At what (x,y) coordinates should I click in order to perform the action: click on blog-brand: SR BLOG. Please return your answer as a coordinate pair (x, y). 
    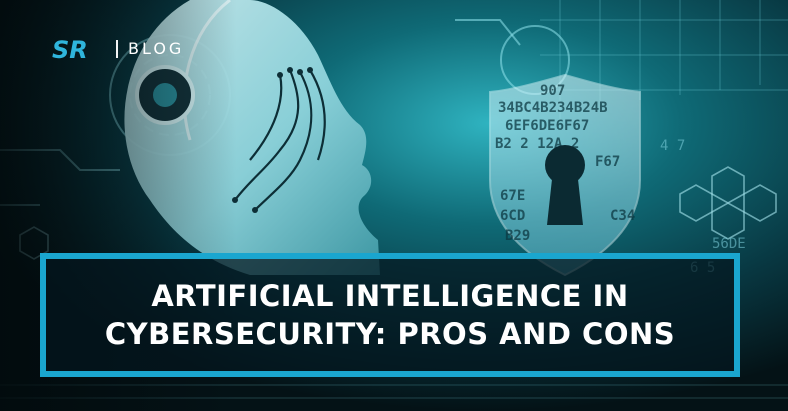
    Looking at the image, I should click on (118, 49).